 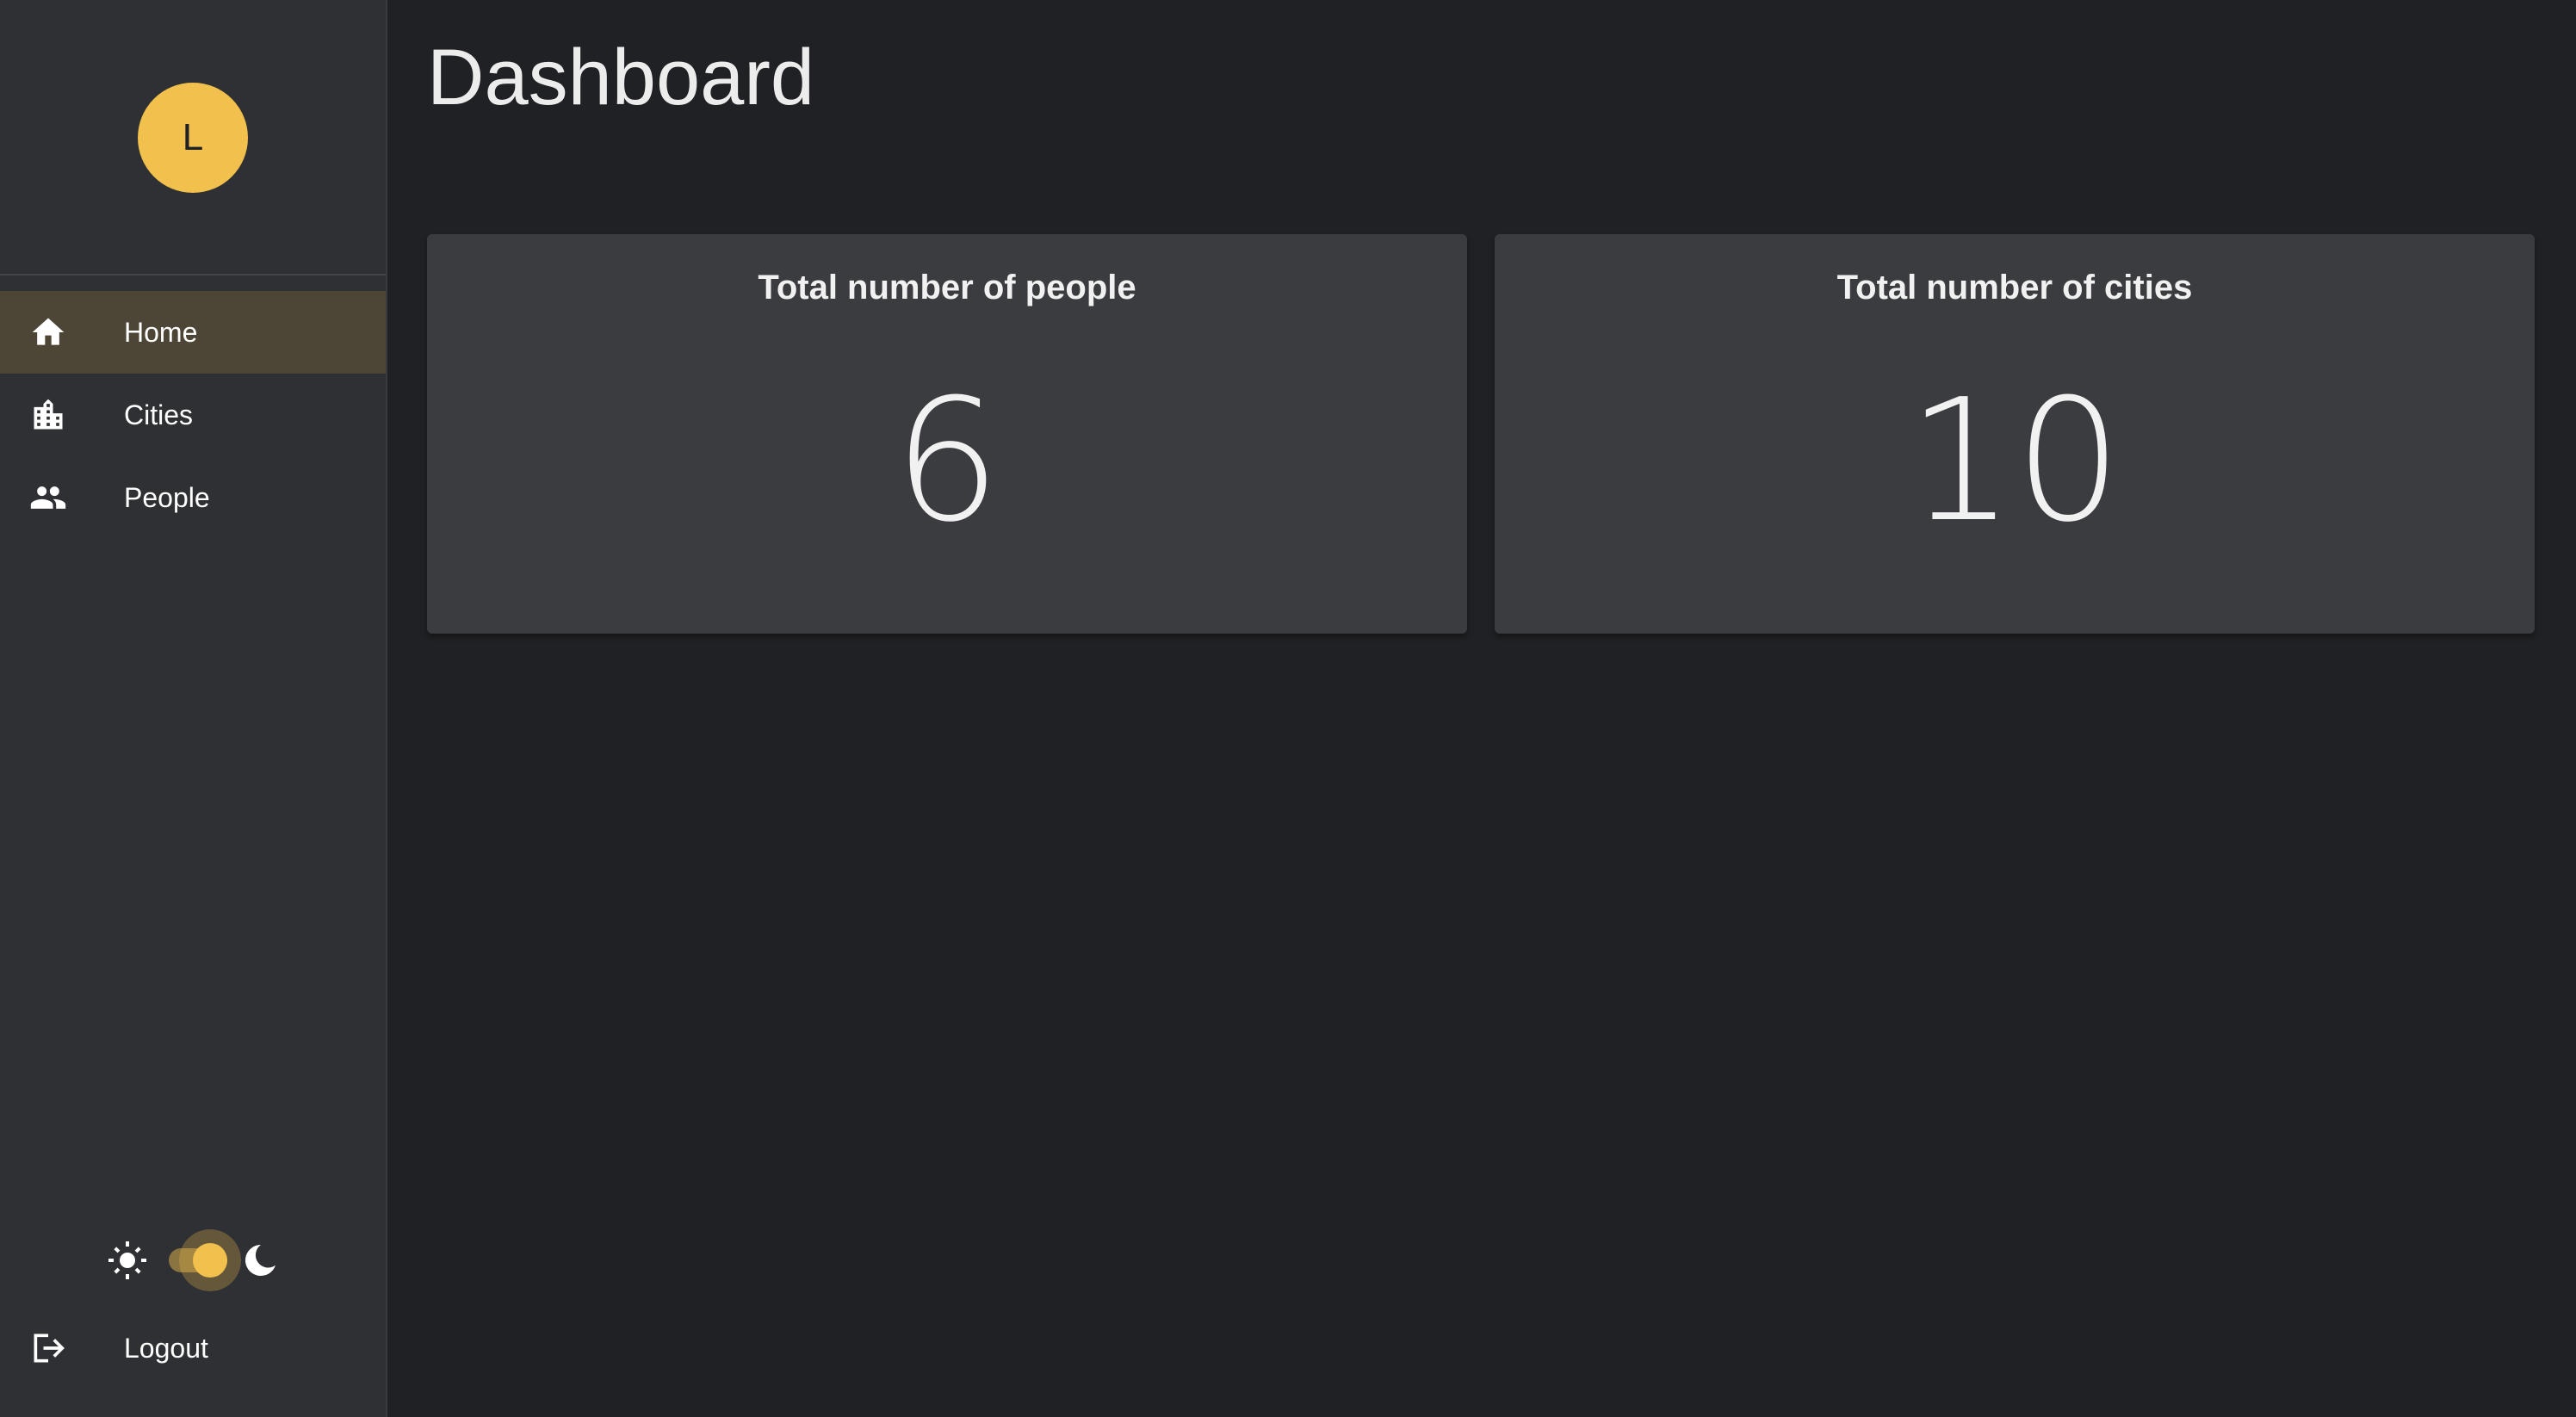 I want to click on people-icon, so click(x=49, y=497).